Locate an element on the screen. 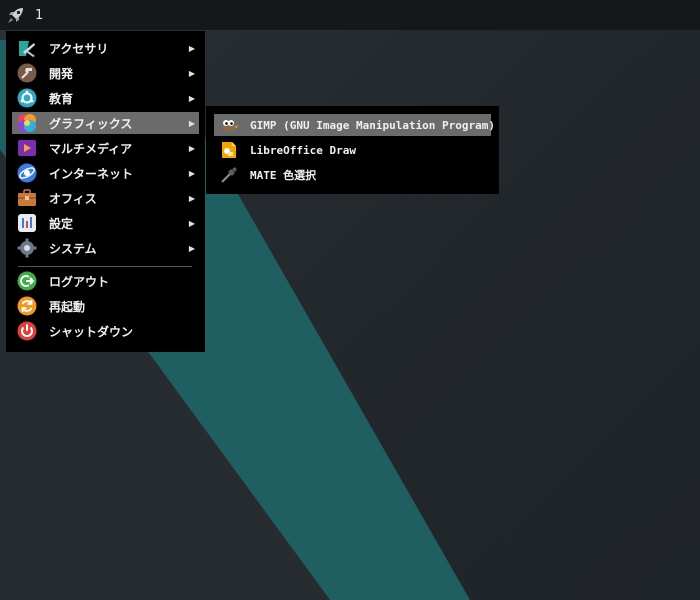 Image resolution: width=700 pixels, height=600 pixels. menu-item-restart: 再起動 is located at coordinates (105, 306).